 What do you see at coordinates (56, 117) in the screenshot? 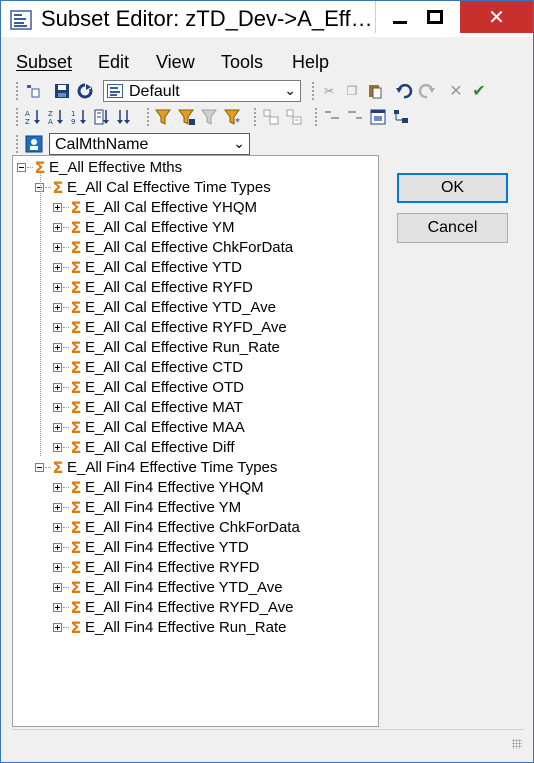
I see `sort-descending-button: ZA` at bounding box center [56, 117].